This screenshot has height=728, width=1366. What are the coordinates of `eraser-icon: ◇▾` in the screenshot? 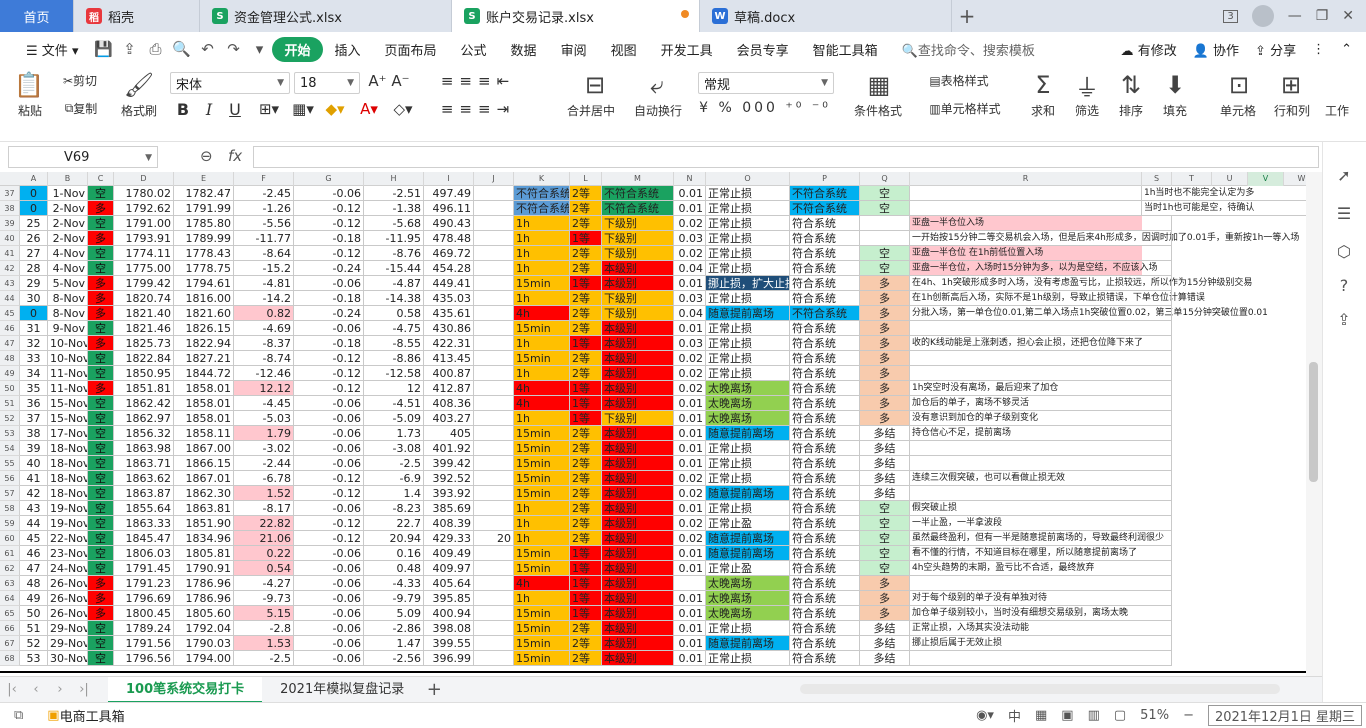 It's located at (403, 109).